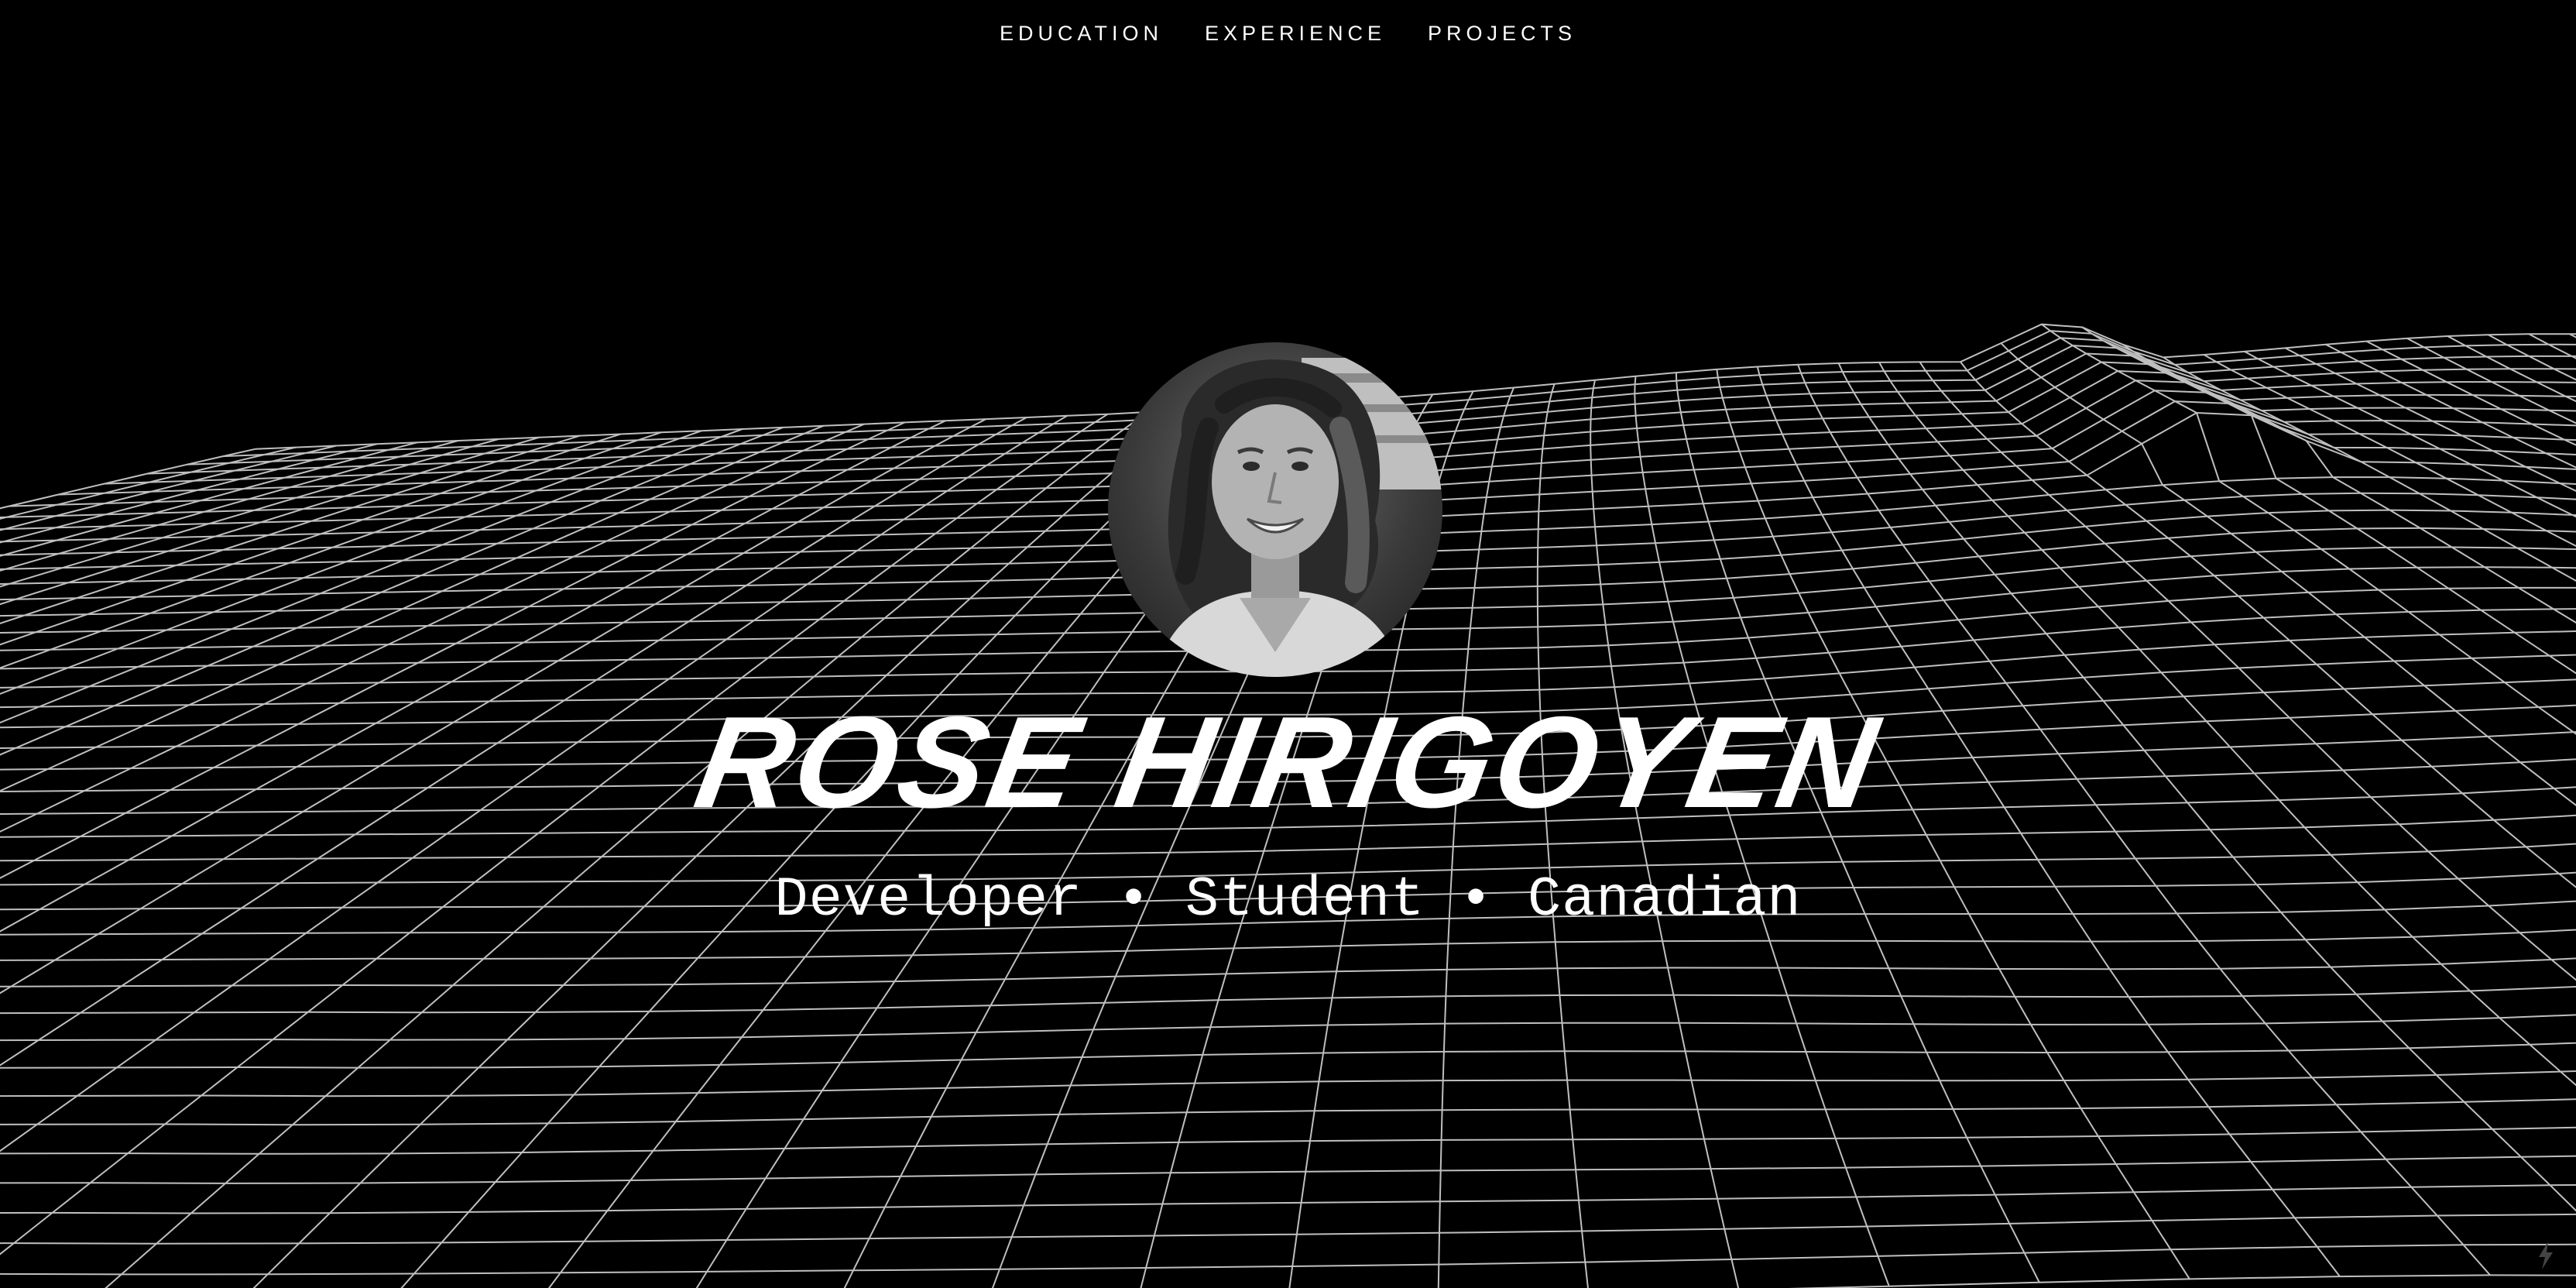 The image size is (2576, 1288). What do you see at coordinates (1275, 509) in the screenshot?
I see `profile-avatar` at bounding box center [1275, 509].